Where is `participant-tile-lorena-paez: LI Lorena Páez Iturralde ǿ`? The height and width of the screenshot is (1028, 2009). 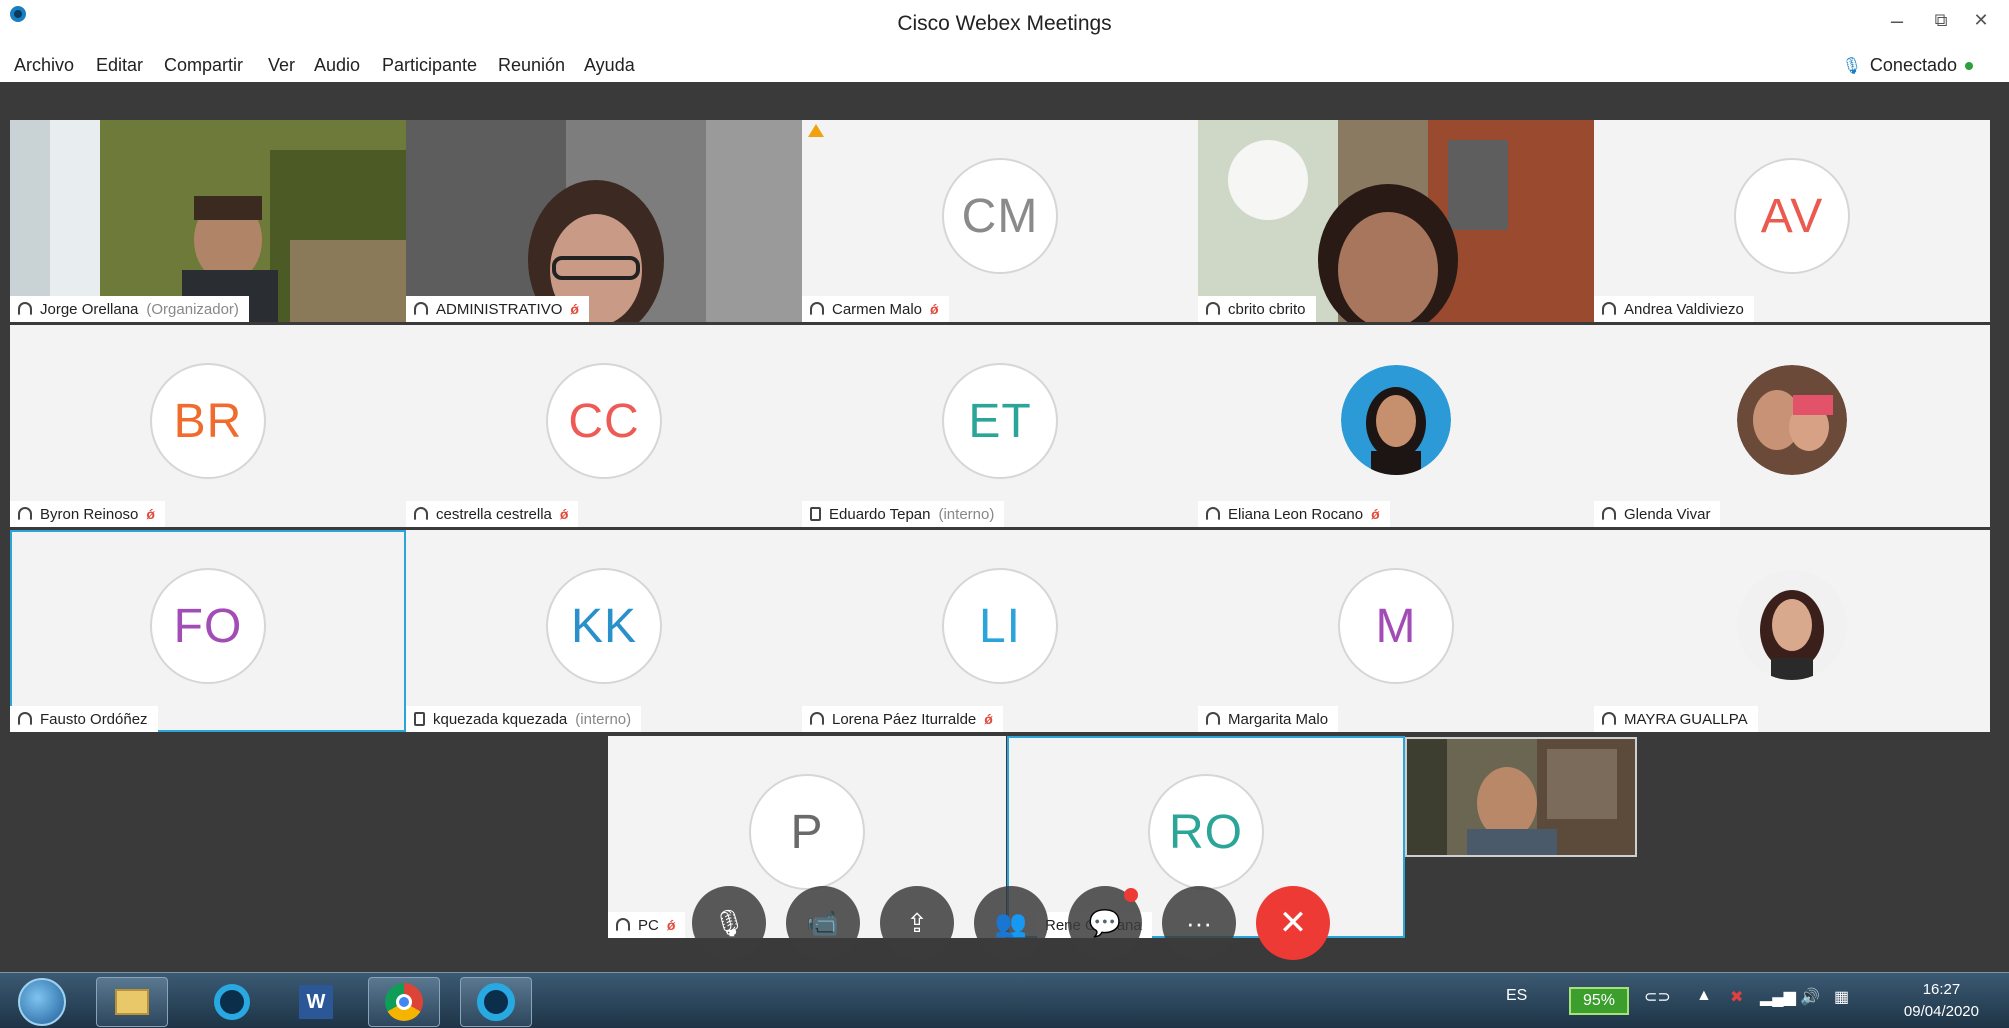
participant-tile-lorena-paez: LI Lorena Páez Iturralde ǿ is located at coordinates (1000, 631).